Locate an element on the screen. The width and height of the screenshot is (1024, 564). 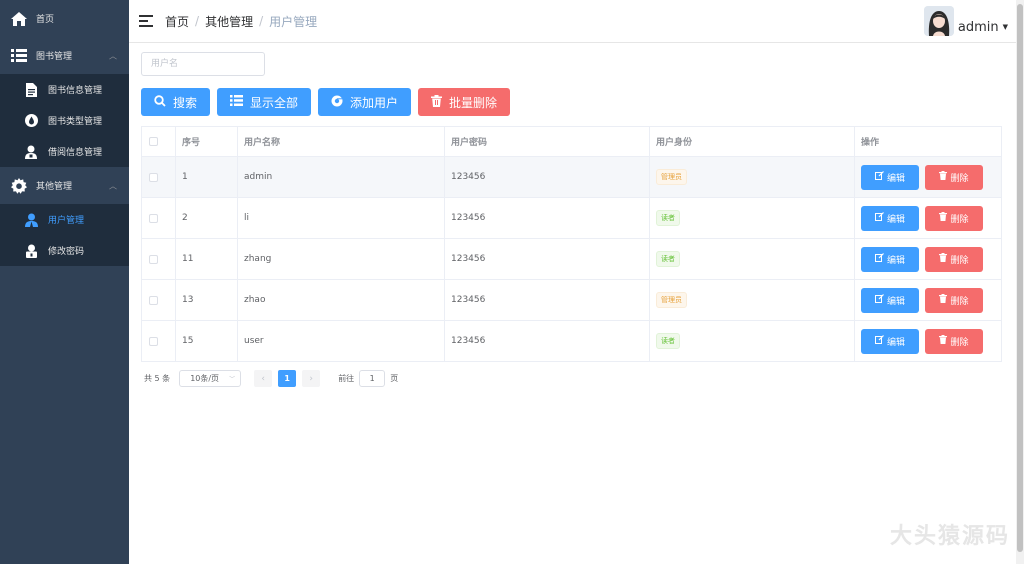
sidebar-item-book-type: 图书类型管理 is located at coordinates (64, 120).